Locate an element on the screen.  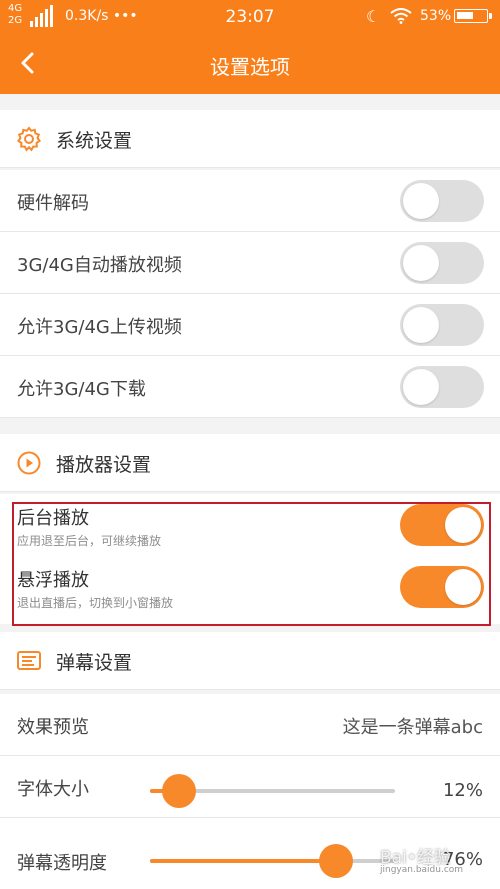
setting-label: 允许3G/4G上传视频 is located at coordinates (99, 327).